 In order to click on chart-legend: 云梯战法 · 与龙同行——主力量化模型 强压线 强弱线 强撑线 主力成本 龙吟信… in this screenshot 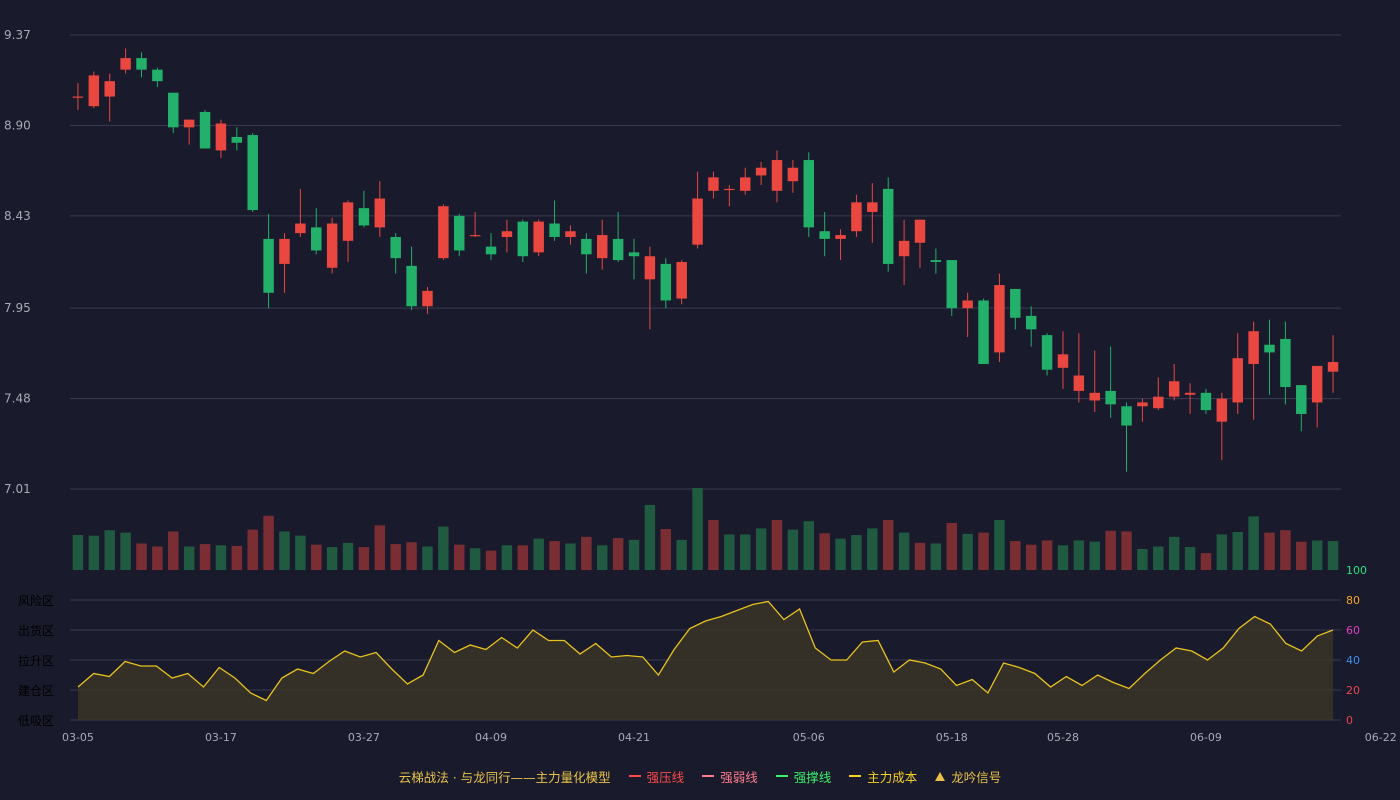, I will do `click(700, 776)`.